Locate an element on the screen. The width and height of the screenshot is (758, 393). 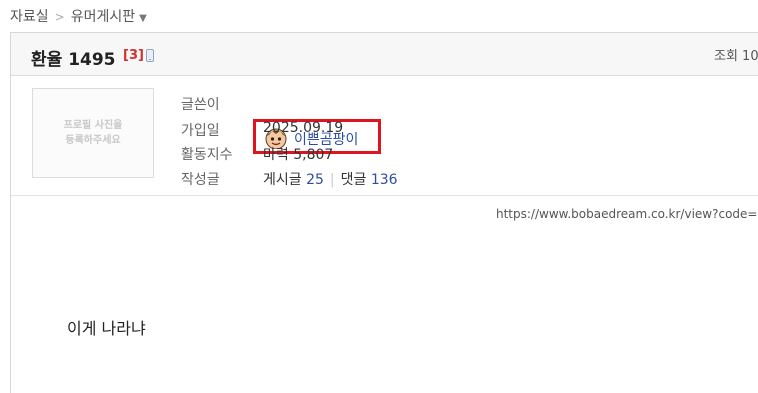
source-url-link: https://www.bobaedream.co.kr/view?code= is located at coordinates (626, 214).